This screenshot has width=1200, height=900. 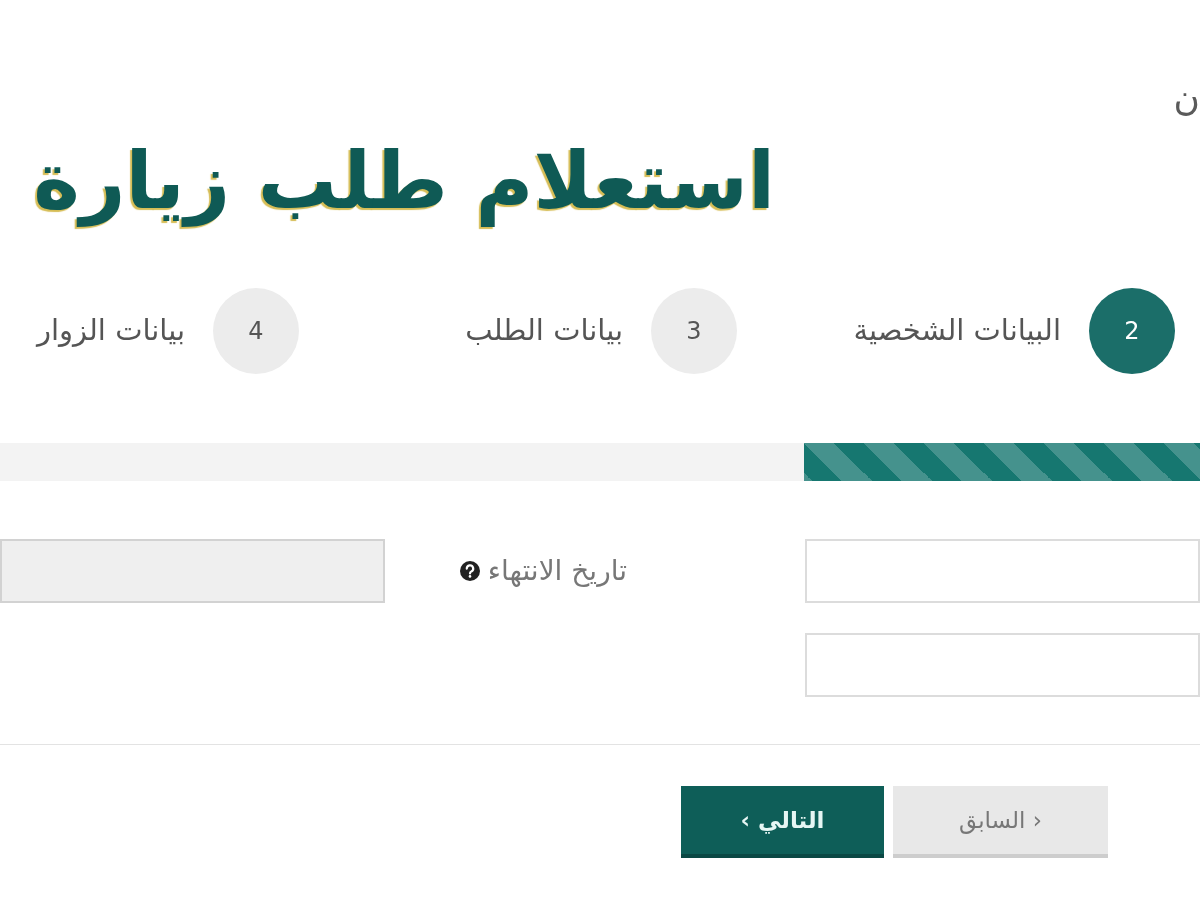 What do you see at coordinates (469, 571) in the screenshot?
I see `help-icon` at bounding box center [469, 571].